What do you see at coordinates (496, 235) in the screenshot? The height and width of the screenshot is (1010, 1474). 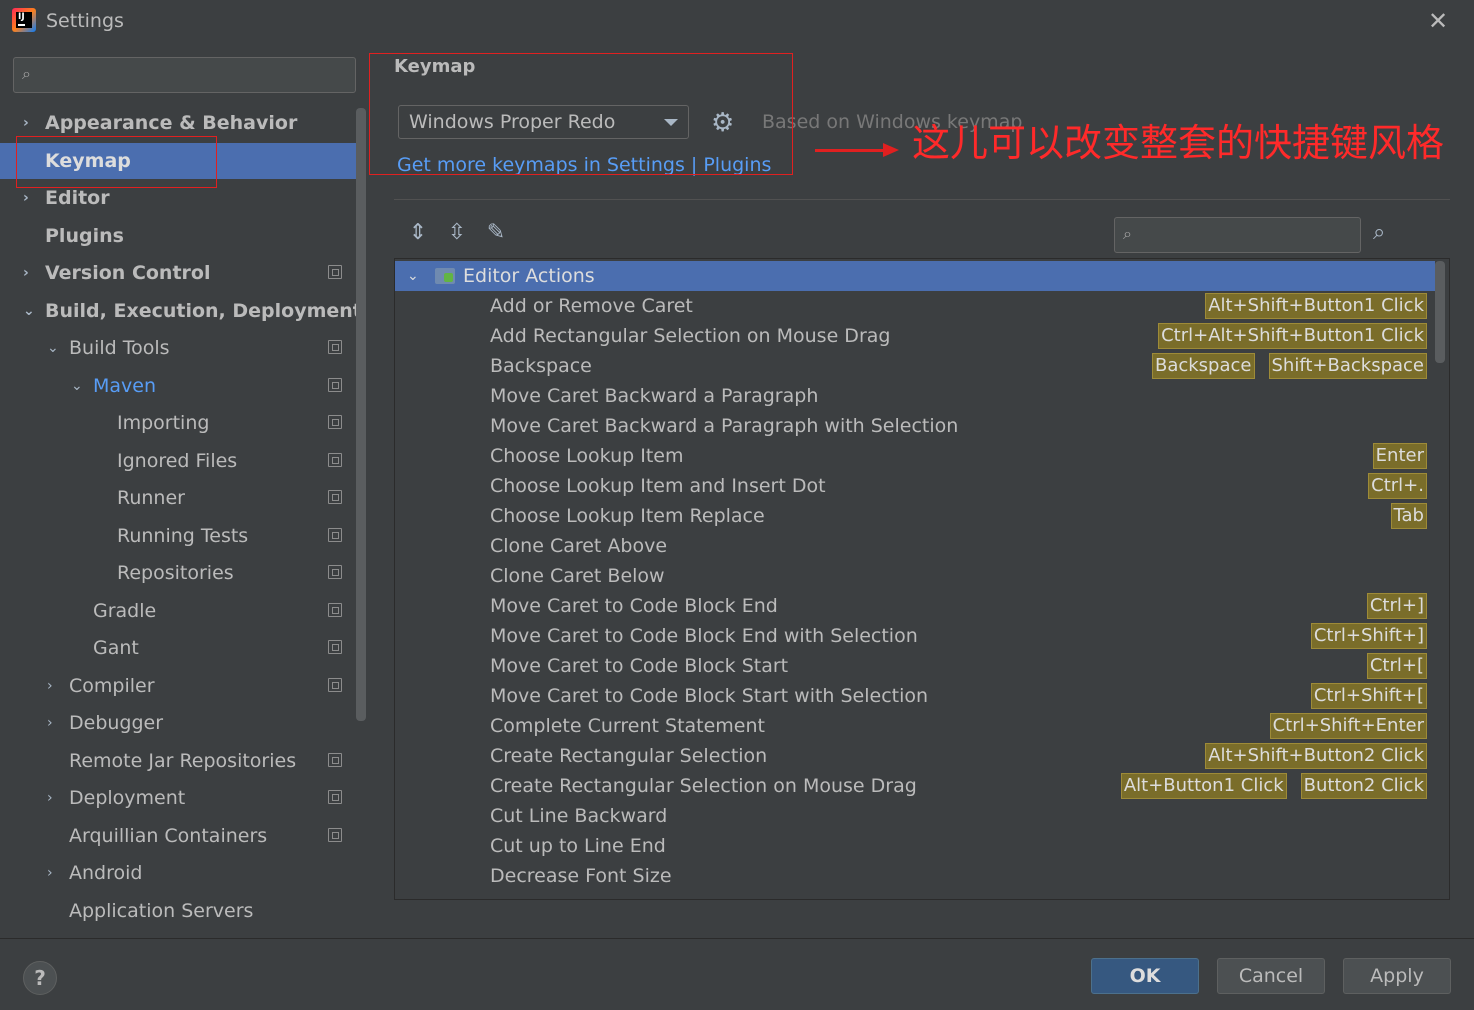 I see `edit-pencil-icon: ✎` at bounding box center [496, 235].